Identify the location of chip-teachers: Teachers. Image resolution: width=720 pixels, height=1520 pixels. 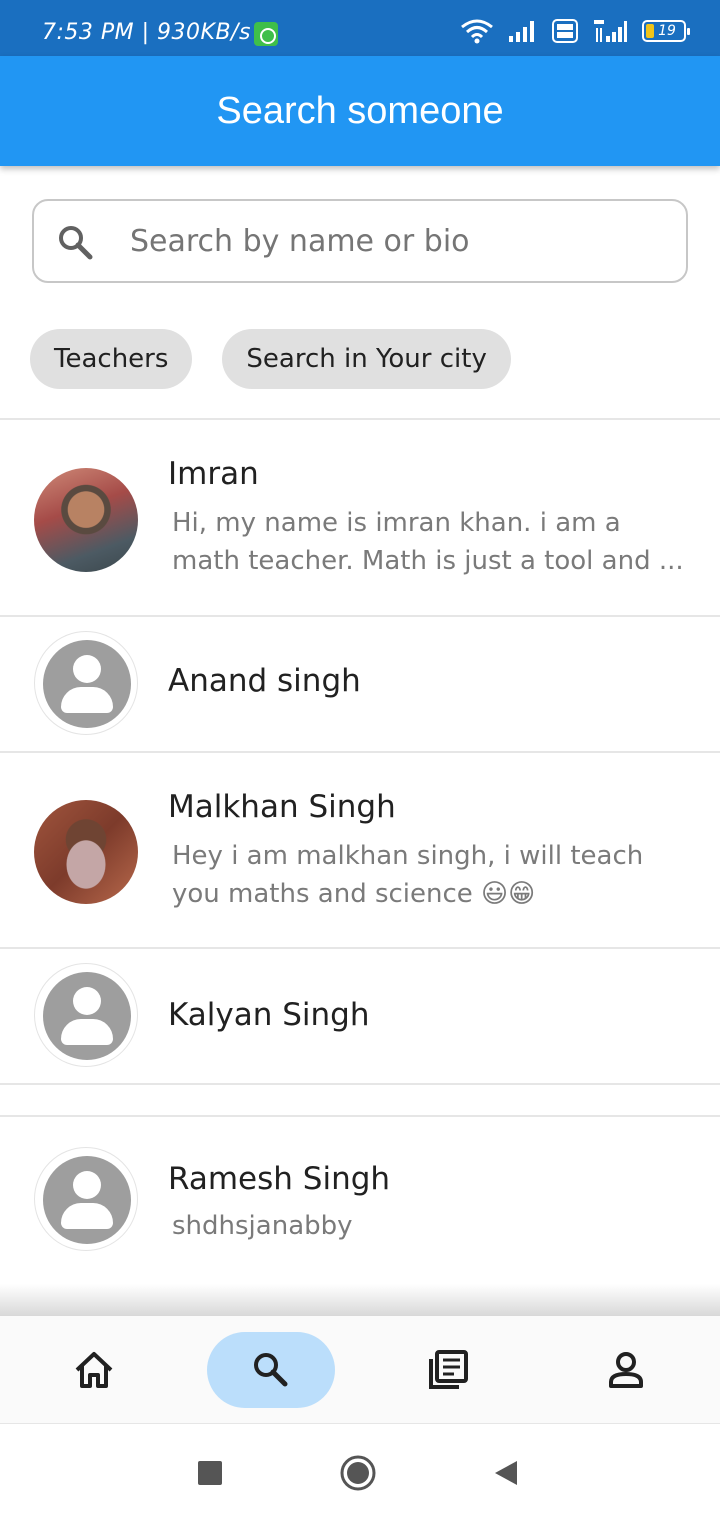
(111, 359).